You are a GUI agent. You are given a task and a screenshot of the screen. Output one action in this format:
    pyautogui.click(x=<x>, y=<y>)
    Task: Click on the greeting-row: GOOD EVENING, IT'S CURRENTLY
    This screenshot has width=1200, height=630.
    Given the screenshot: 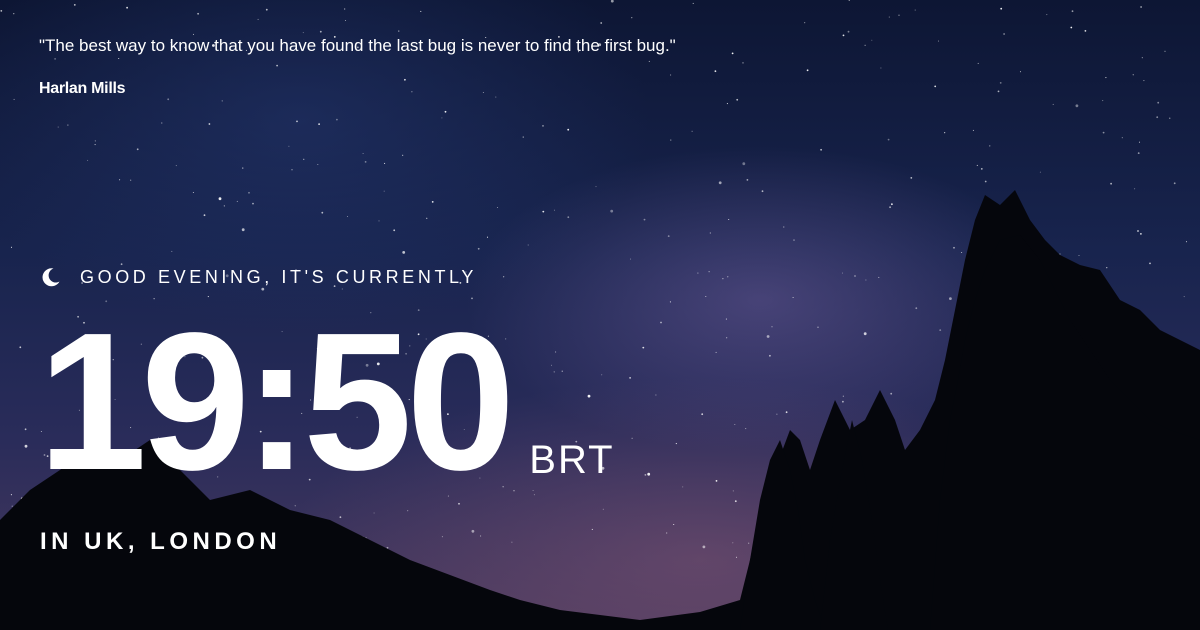 What is the action you would take?
    pyautogui.click(x=258, y=277)
    